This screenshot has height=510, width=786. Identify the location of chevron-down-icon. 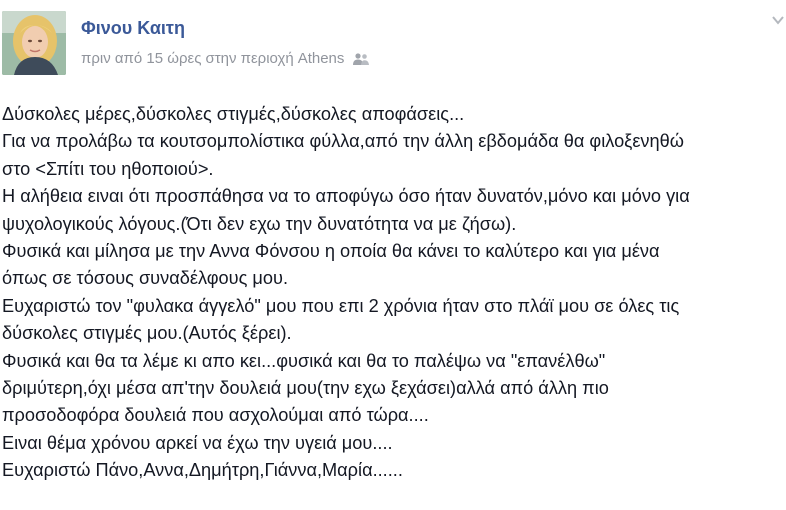
(778, 18).